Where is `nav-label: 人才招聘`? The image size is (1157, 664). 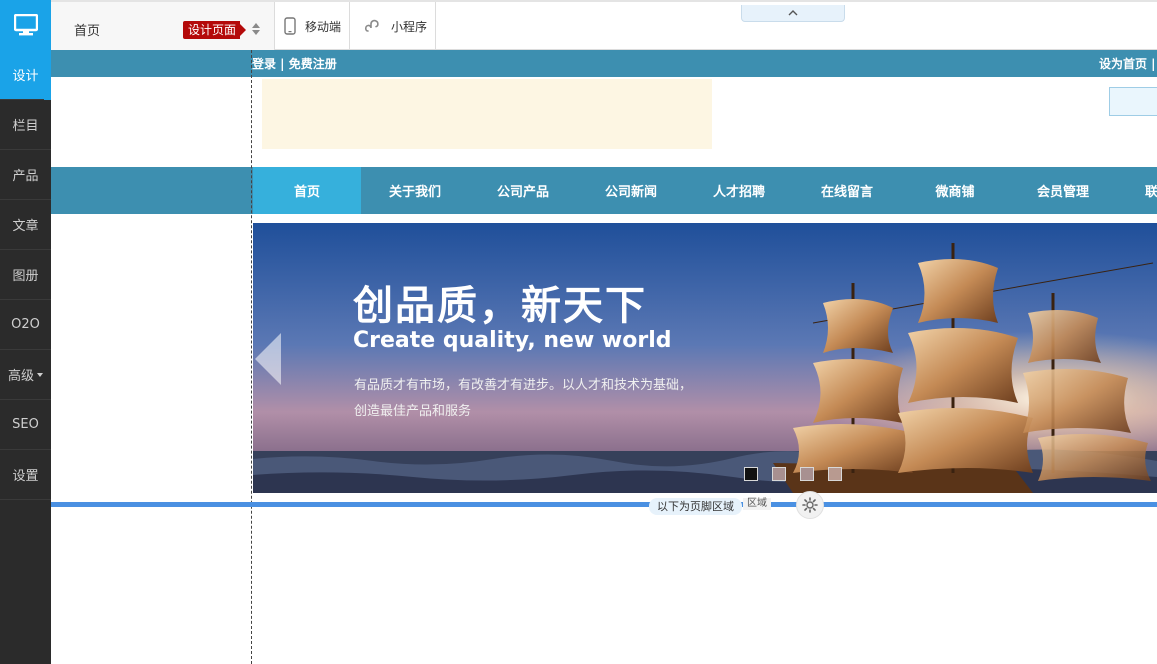 nav-label: 人才招聘 is located at coordinates (738, 192).